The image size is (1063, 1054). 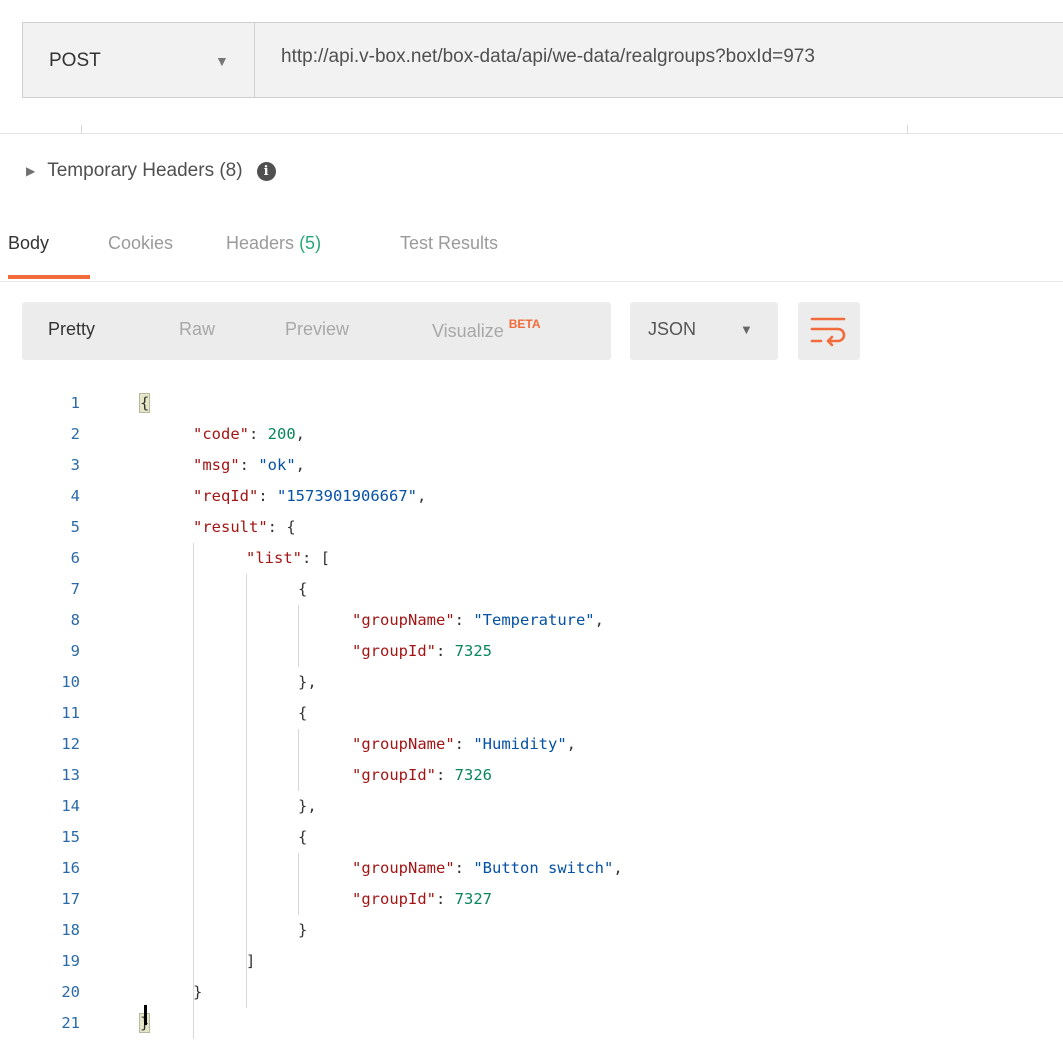 What do you see at coordinates (478, 620) in the screenshot?
I see `code-text: "groupName": "Temperature",` at bounding box center [478, 620].